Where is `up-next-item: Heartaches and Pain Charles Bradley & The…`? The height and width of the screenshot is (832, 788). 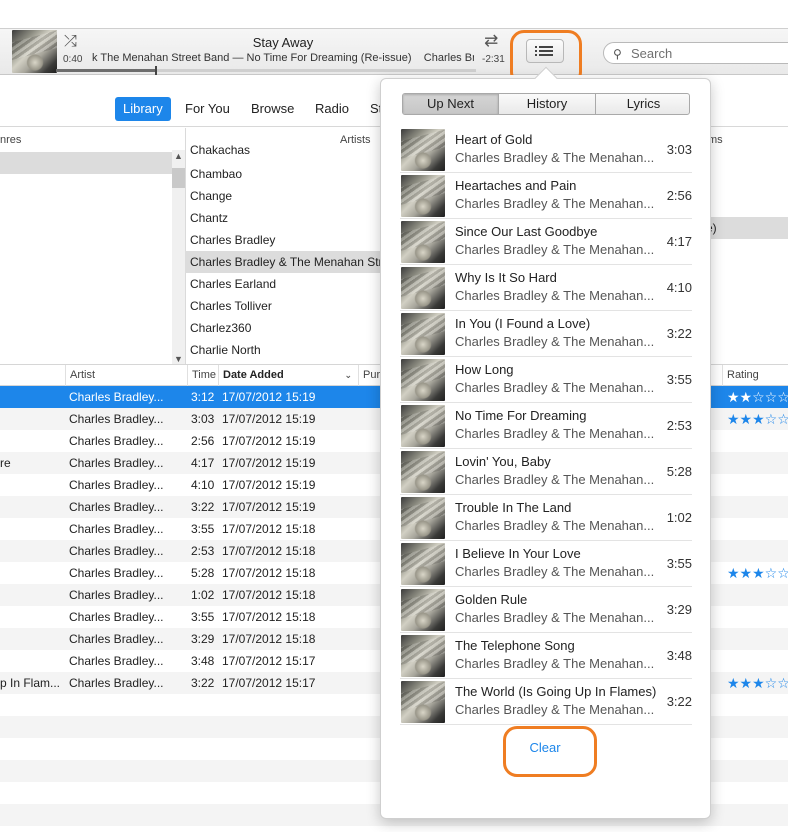 up-next-item: Heartaches and Pain Charles Bradley & The… is located at coordinates (546, 196).